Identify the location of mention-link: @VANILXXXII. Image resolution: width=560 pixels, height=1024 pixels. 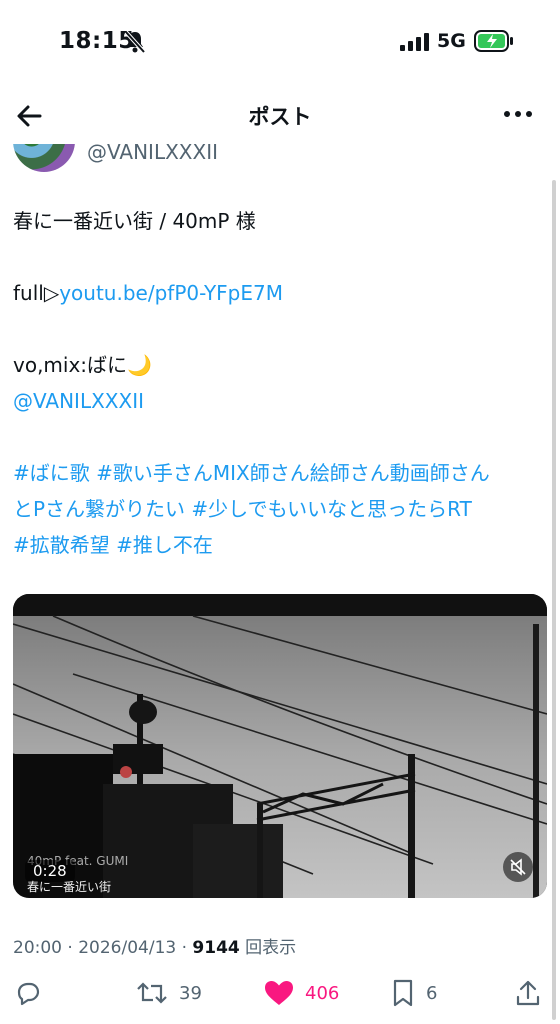
(280, 401).